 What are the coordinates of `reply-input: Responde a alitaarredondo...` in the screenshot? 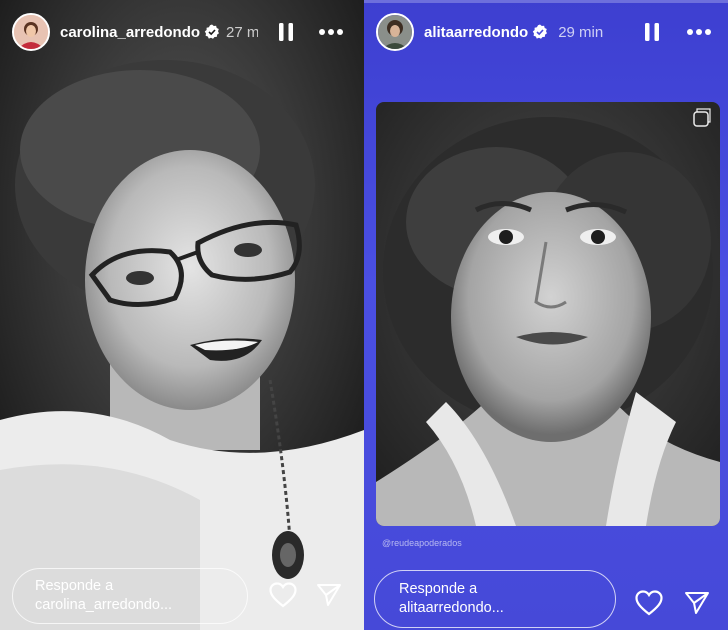 It's located at (495, 599).